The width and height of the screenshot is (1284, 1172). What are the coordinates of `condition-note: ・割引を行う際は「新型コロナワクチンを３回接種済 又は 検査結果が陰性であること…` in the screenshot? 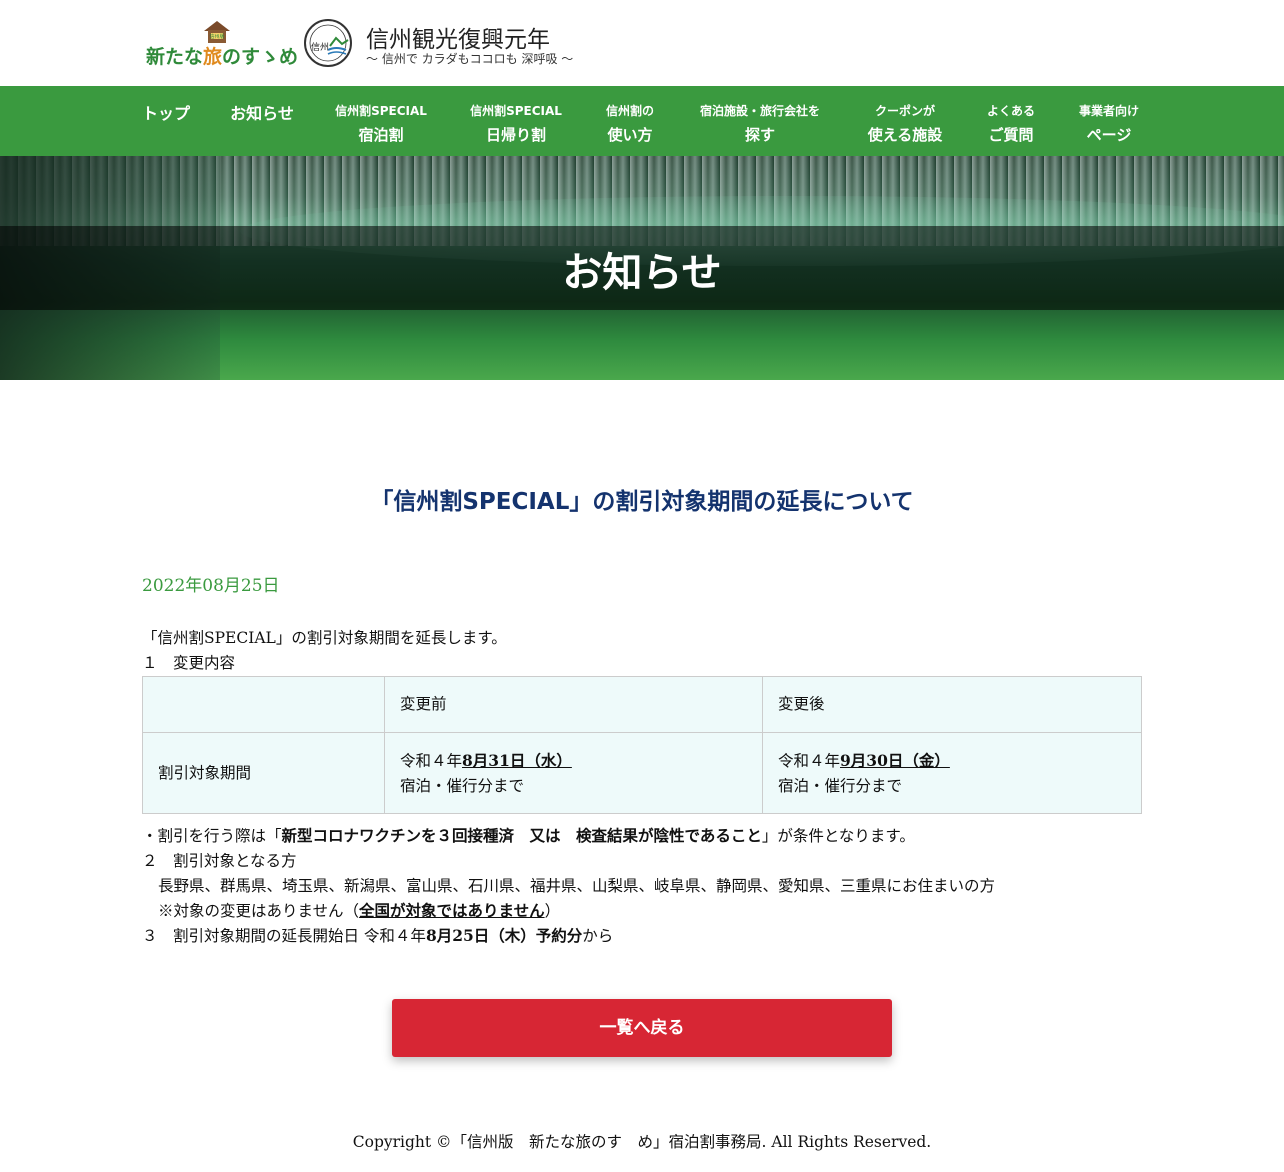 It's located at (528, 835).